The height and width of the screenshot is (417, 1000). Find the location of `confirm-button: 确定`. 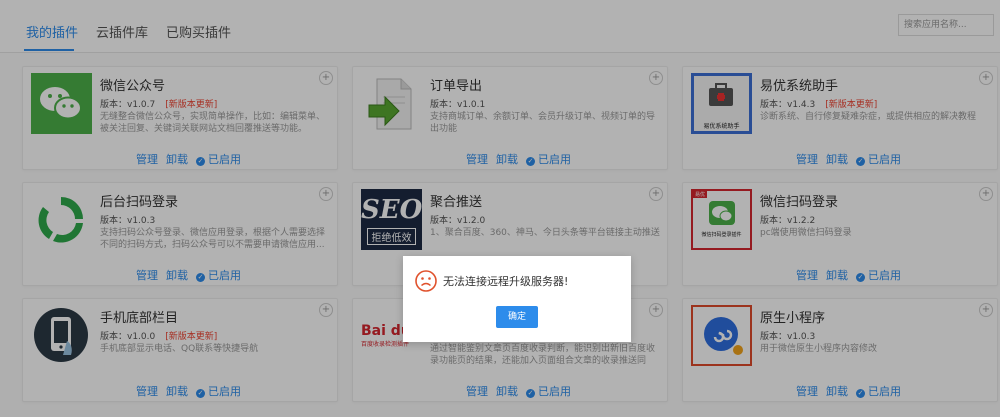

confirm-button: 确定 is located at coordinates (517, 317).